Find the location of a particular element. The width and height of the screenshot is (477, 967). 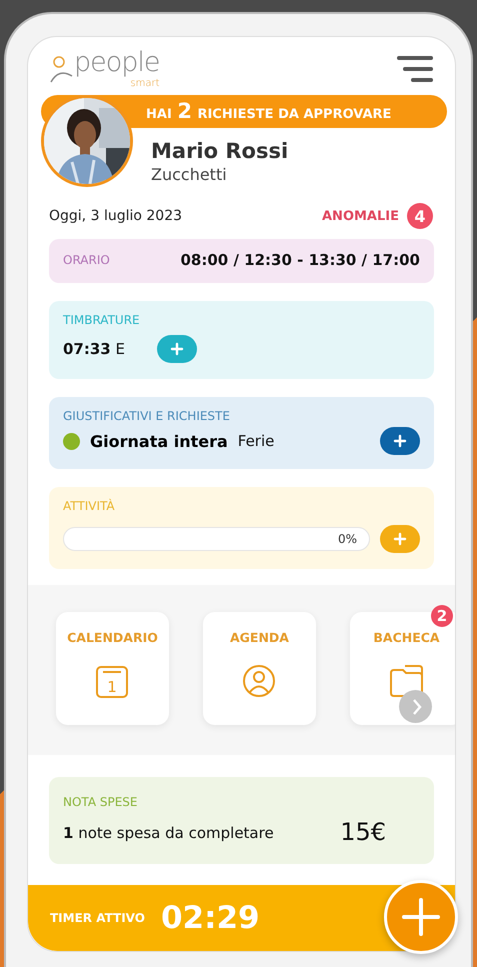

calendar-icon: 1 is located at coordinates (112, 681).